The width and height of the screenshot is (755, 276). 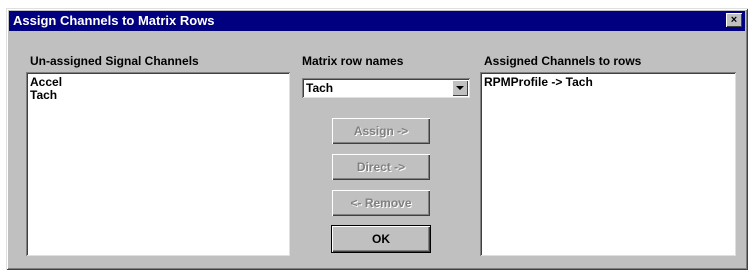 What do you see at coordinates (381, 167) in the screenshot?
I see `direct-button: Direct ->` at bounding box center [381, 167].